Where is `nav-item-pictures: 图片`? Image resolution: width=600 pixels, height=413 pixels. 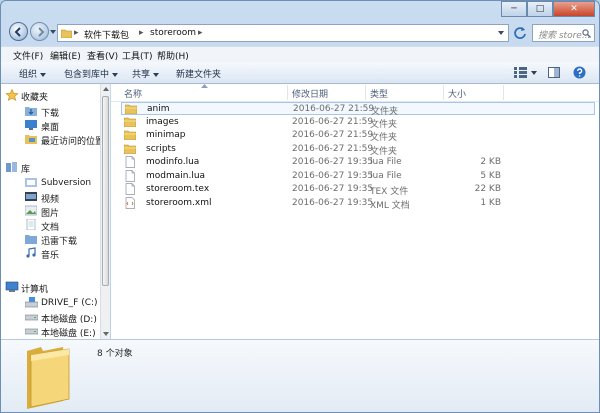 nav-item-pictures: 图片 is located at coordinates (50, 211).